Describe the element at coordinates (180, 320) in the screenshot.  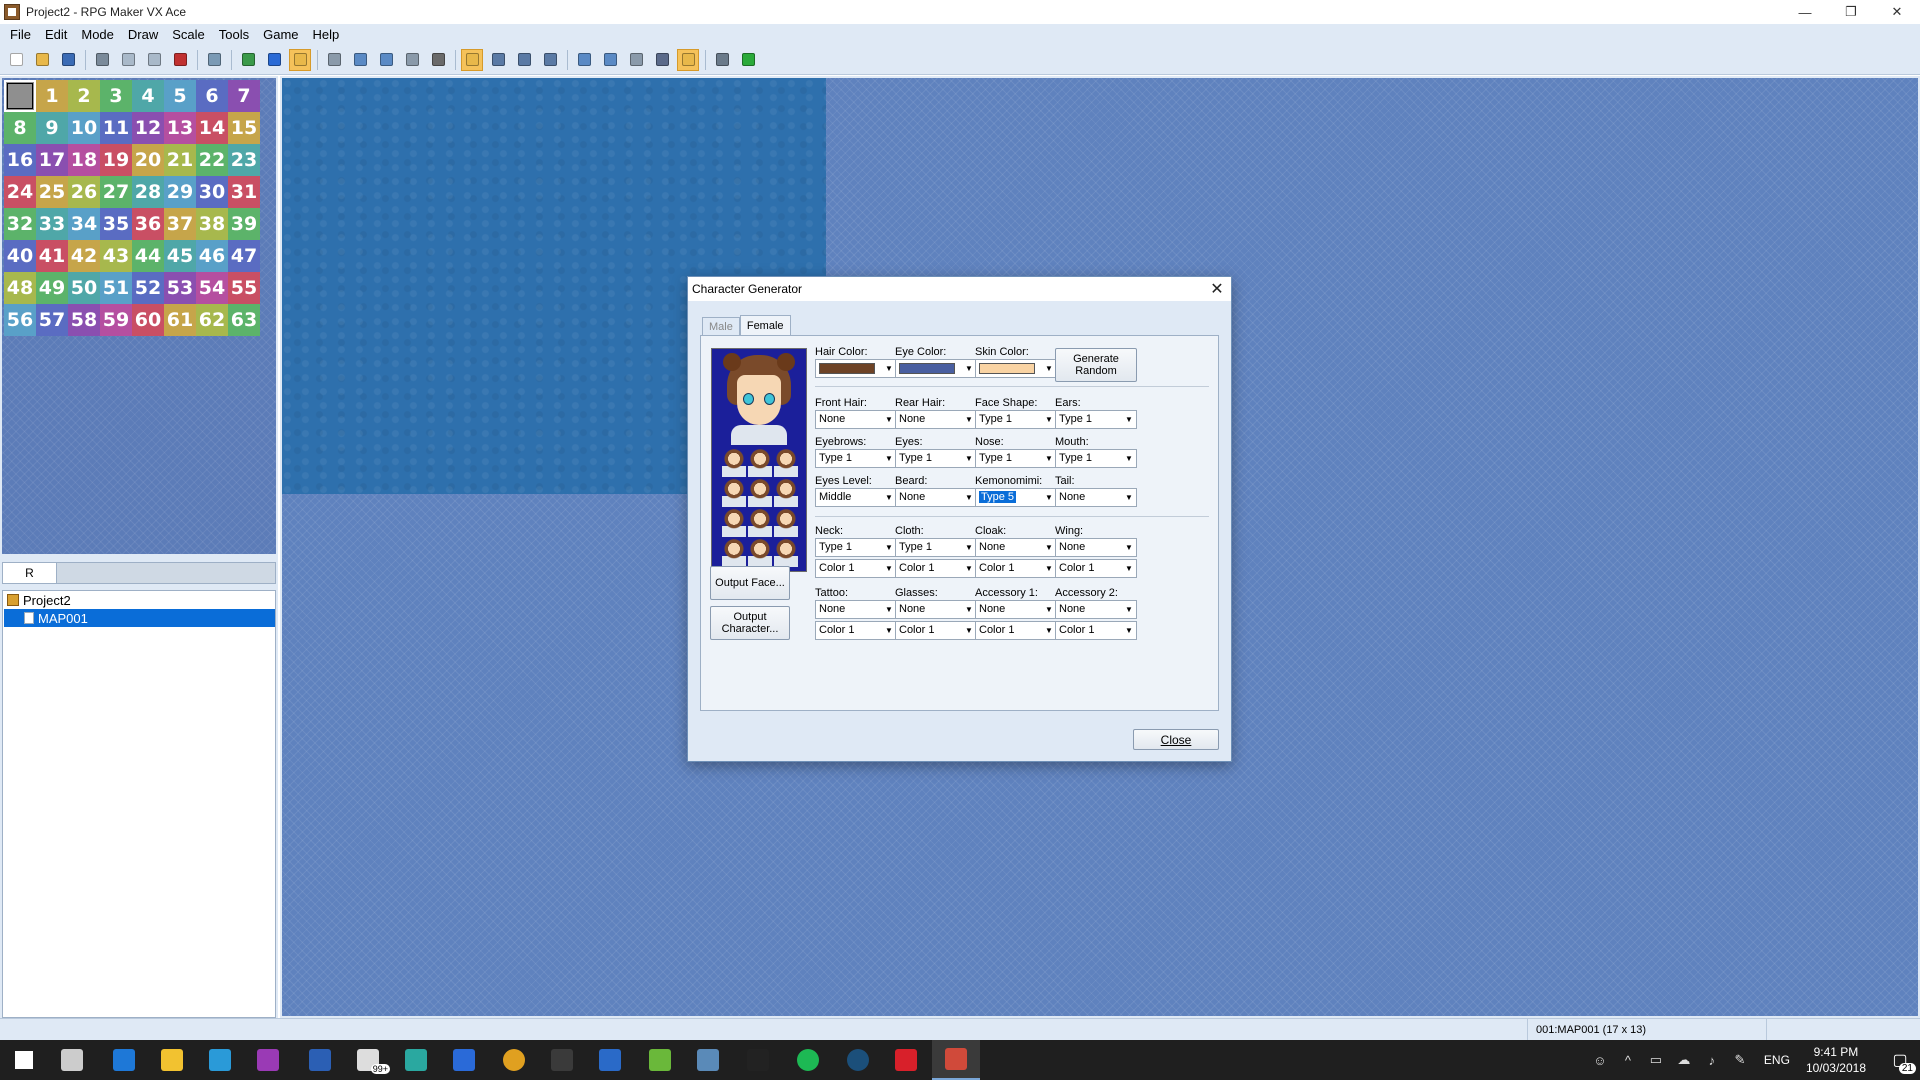
I see `tile-61: 61` at that location.